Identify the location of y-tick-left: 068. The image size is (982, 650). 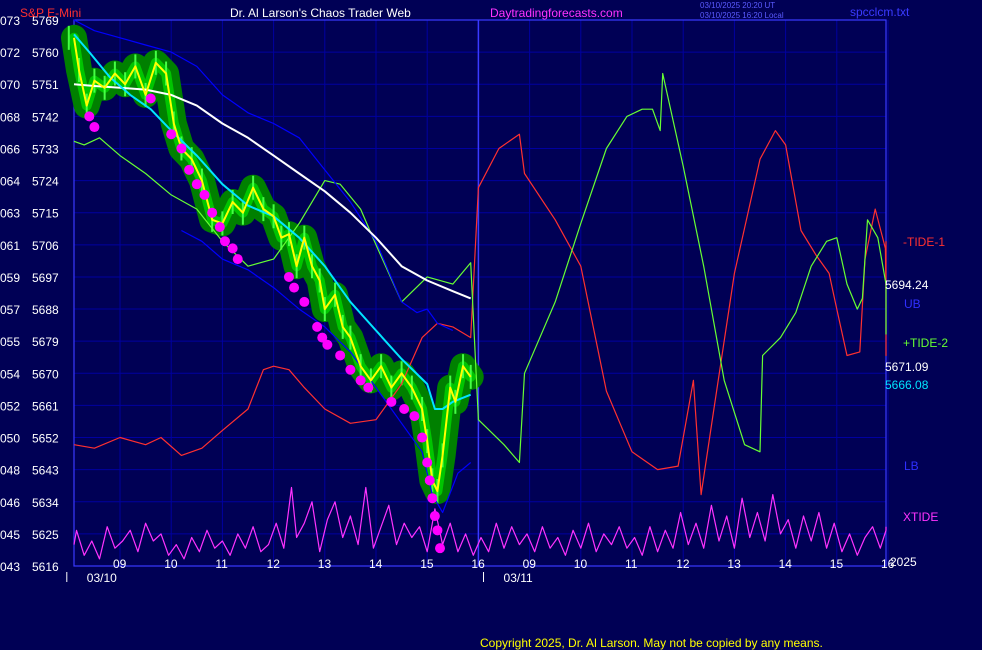
(10, 117).